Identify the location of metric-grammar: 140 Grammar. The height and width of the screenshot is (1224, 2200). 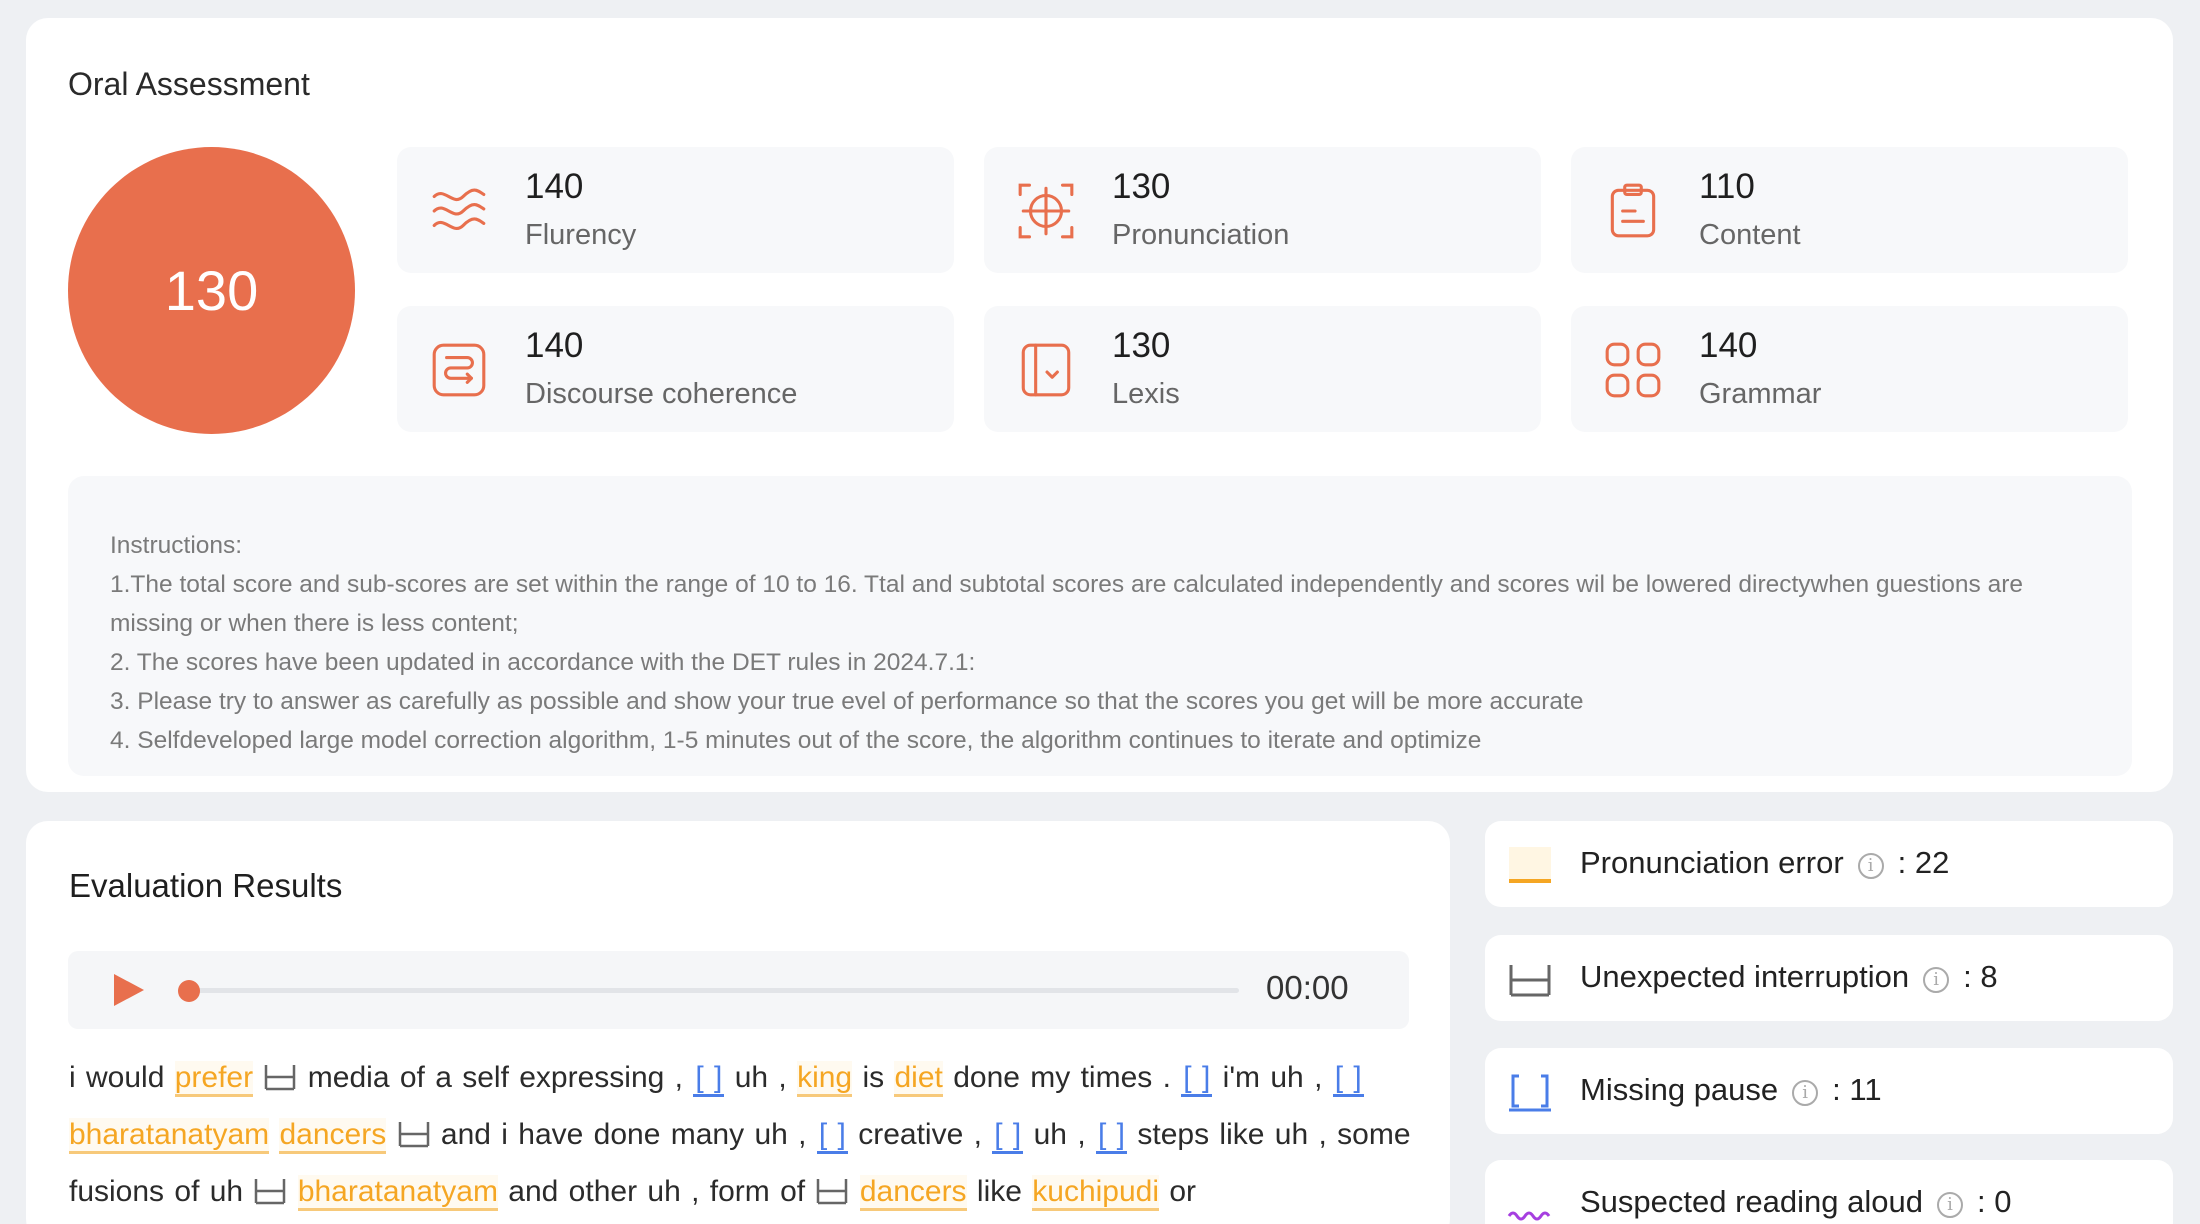
(1849, 369).